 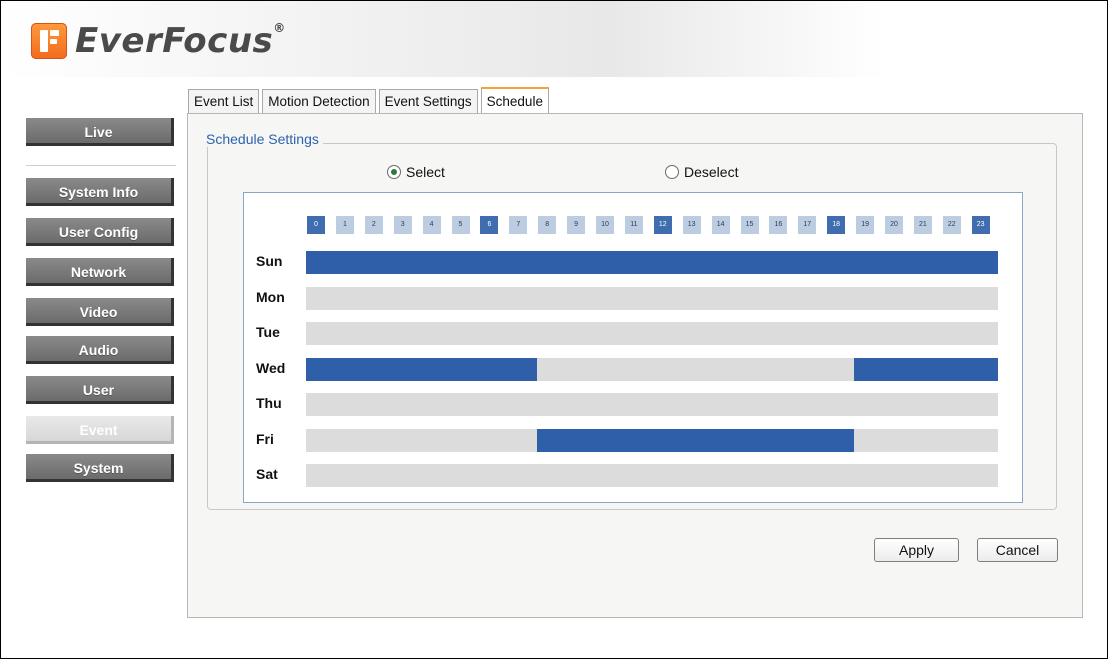 I want to click on select-label: Select, so click(x=425, y=172).